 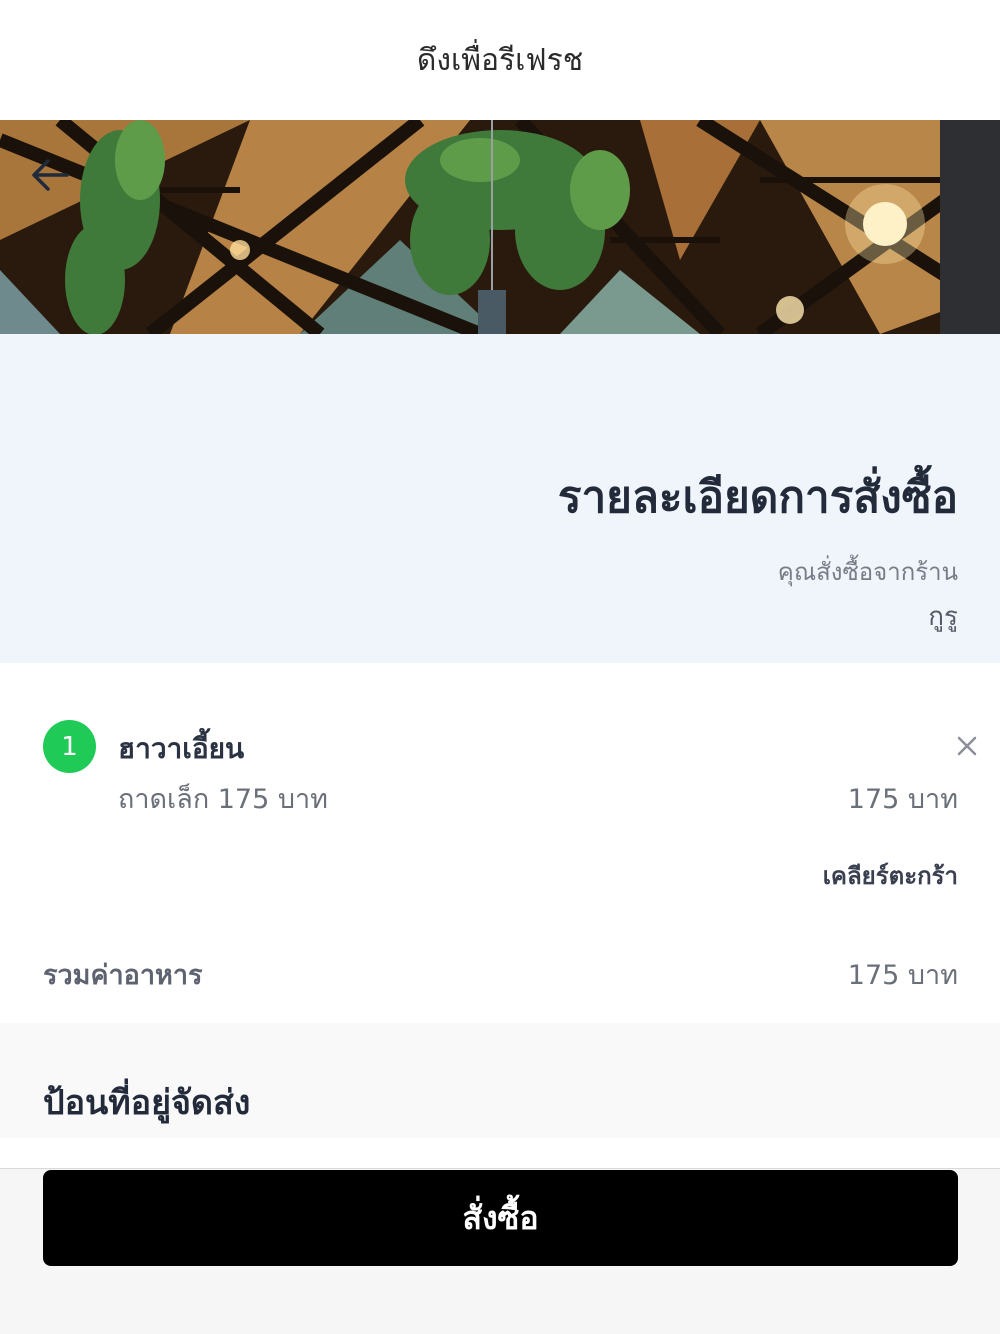 I want to click on close-icon, so click(x=967, y=746).